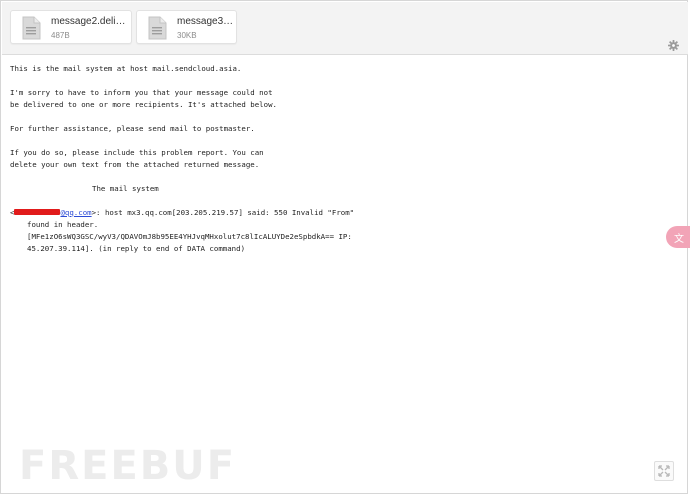 Image resolution: width=690 pixels, height=496 pixels. What do you see at coordinates (63, 224) in the screenshot?
I see `body-line: found in header.` at bounding box center [63, 224].